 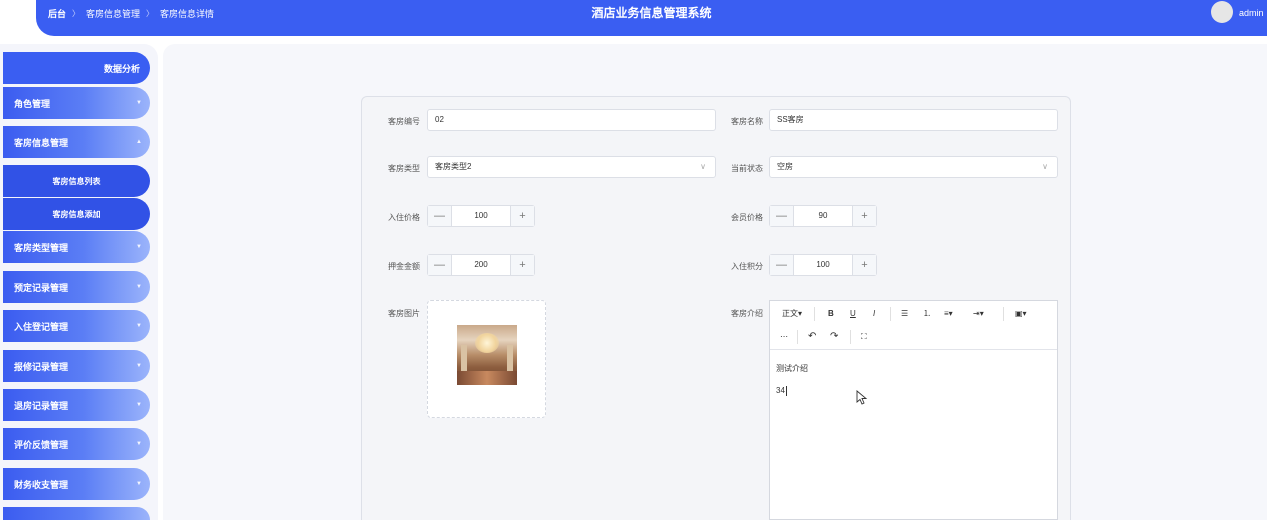 I want to click on sidebar-subitem-room-add: 客房信息添加, so click(x=76, y=214).